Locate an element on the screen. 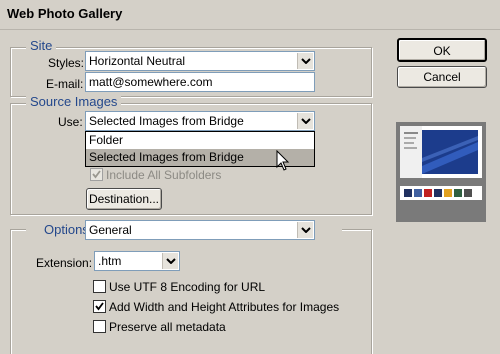  width-height-checkbox is located at coordinates (99, 306).